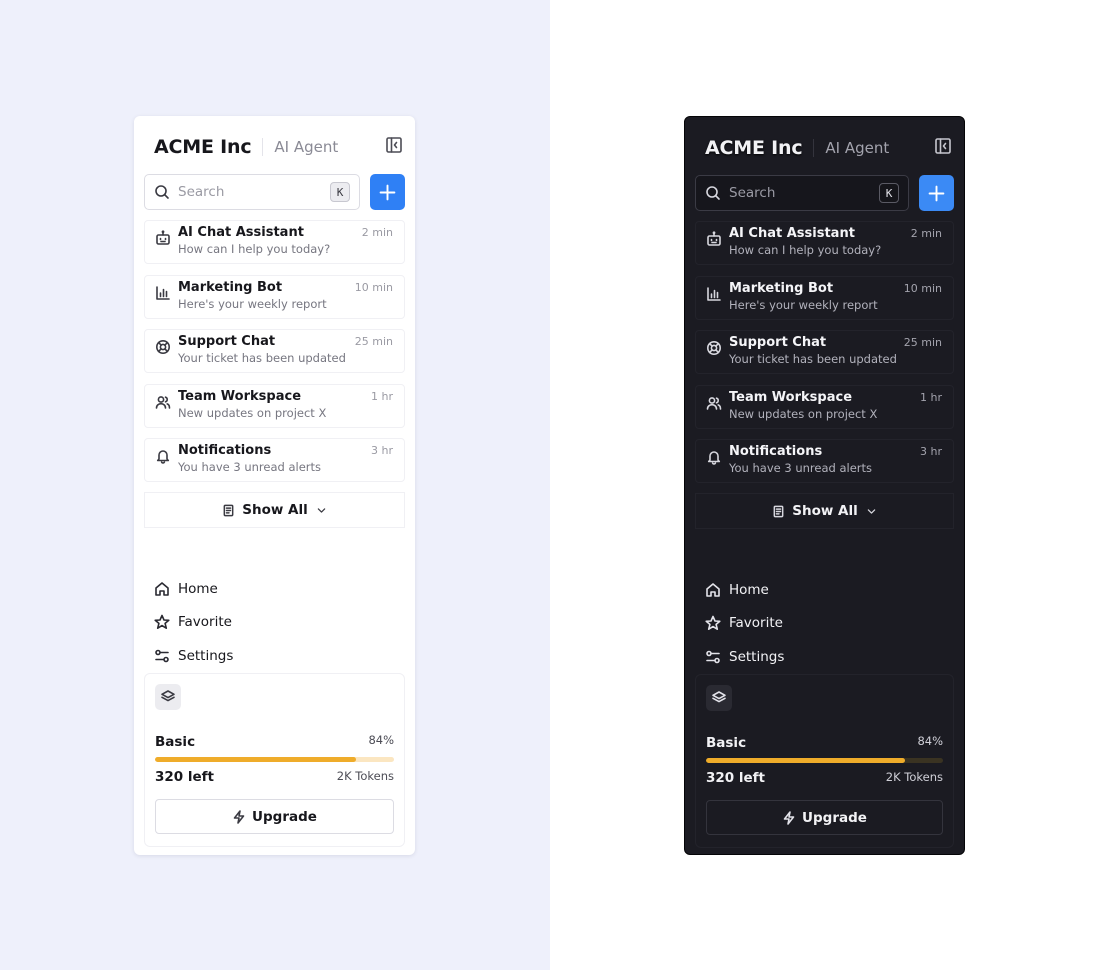 The height and width of the screenshot is (970, 1100). Describe the element at coordinates (163, 238) in the screenshot. I see `bot-icon` at that location.